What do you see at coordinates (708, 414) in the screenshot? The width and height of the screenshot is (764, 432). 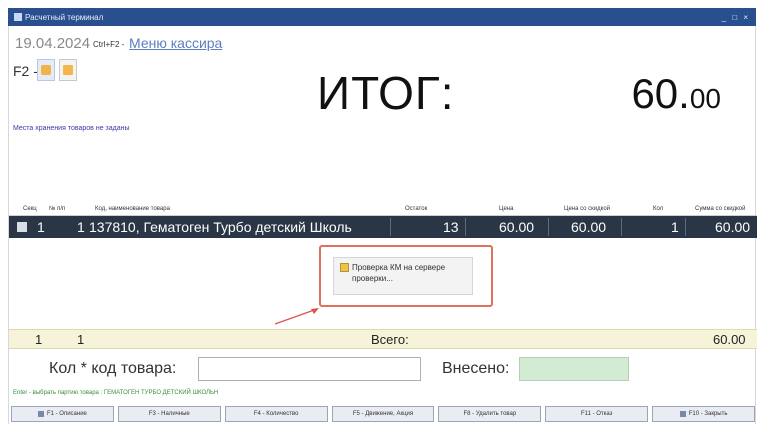 I see `fkey-label: F10 - Закрыть` at bounding box center [708, 414].